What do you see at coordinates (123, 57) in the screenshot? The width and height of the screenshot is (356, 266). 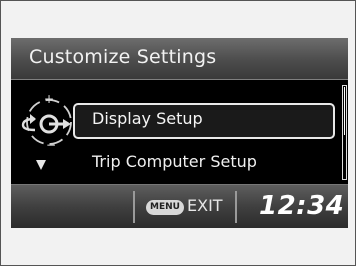 I see `page-title: Customize Settings` at bounding box center [123, 57].